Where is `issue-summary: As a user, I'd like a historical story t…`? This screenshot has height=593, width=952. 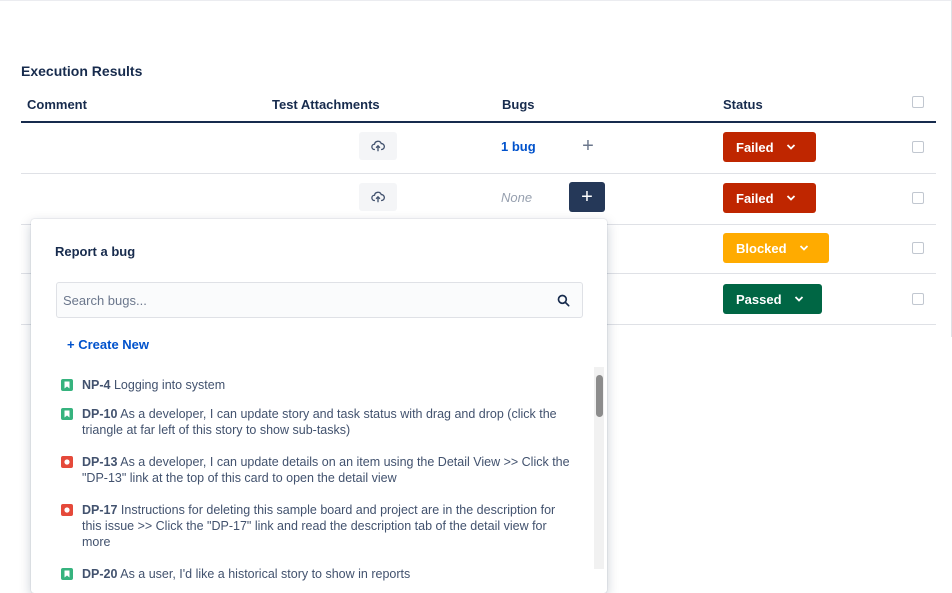
issue-summary: As a user, I'd like a historical story t… is located at coordinates (265, 574).